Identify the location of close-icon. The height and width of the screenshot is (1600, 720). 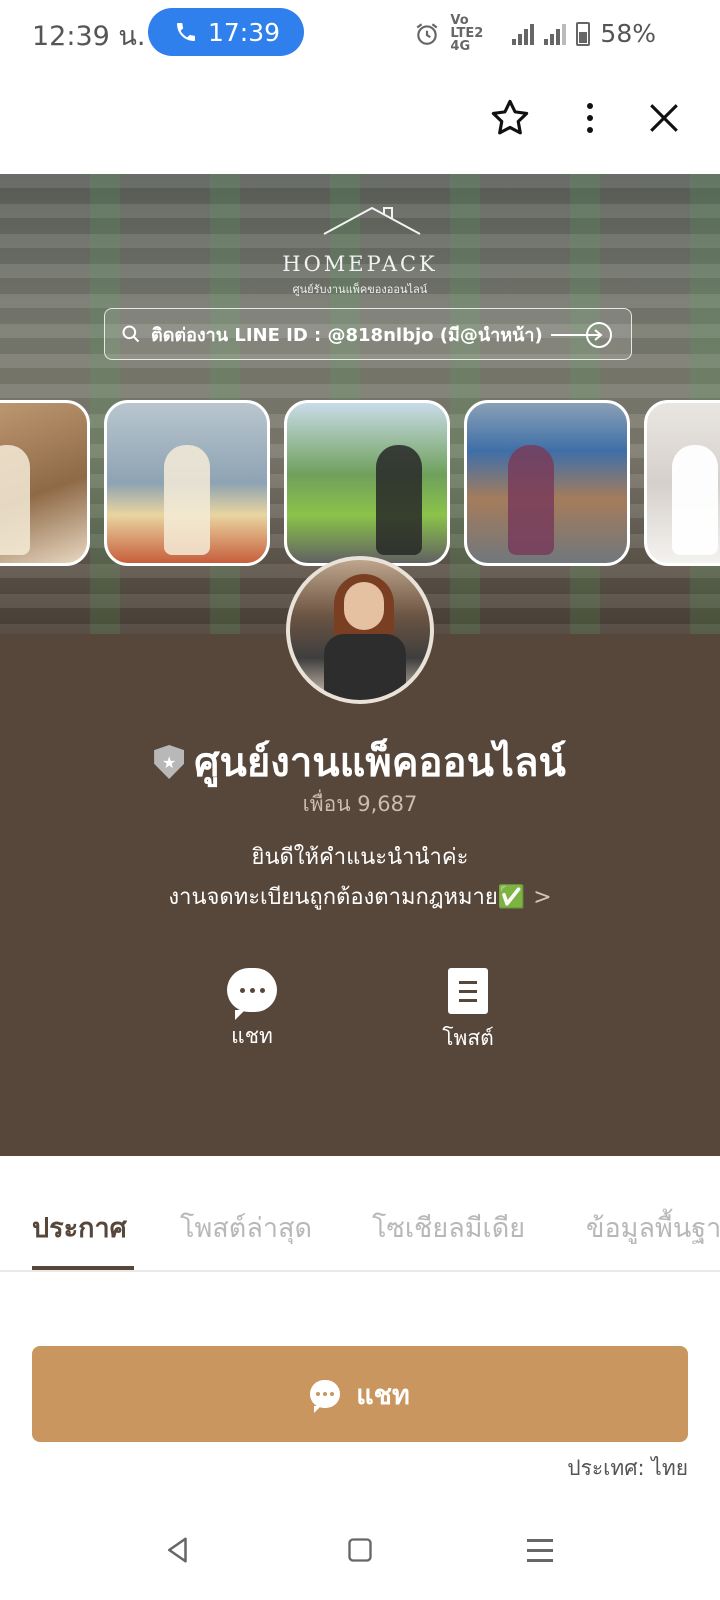
(664, 118).